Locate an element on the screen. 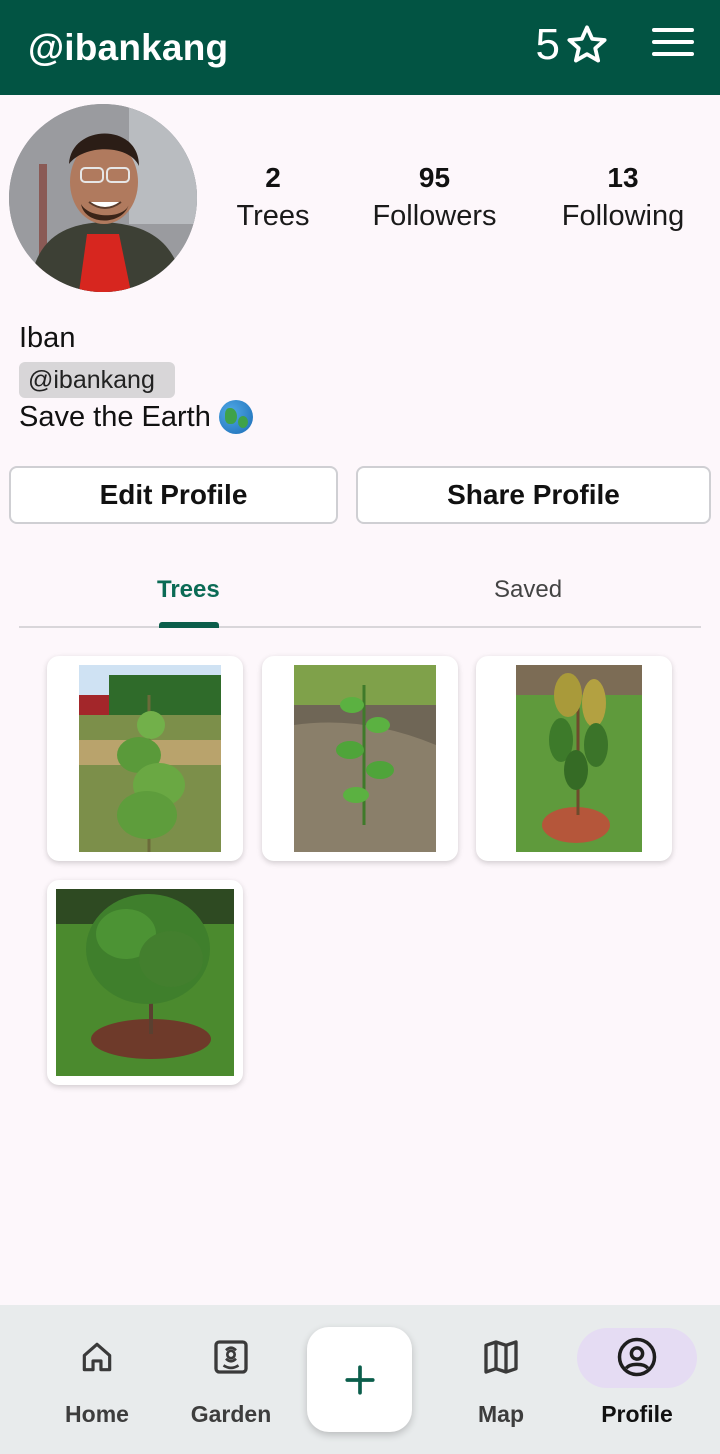  tab-trees: Trees is located at coordinates (188, 590).